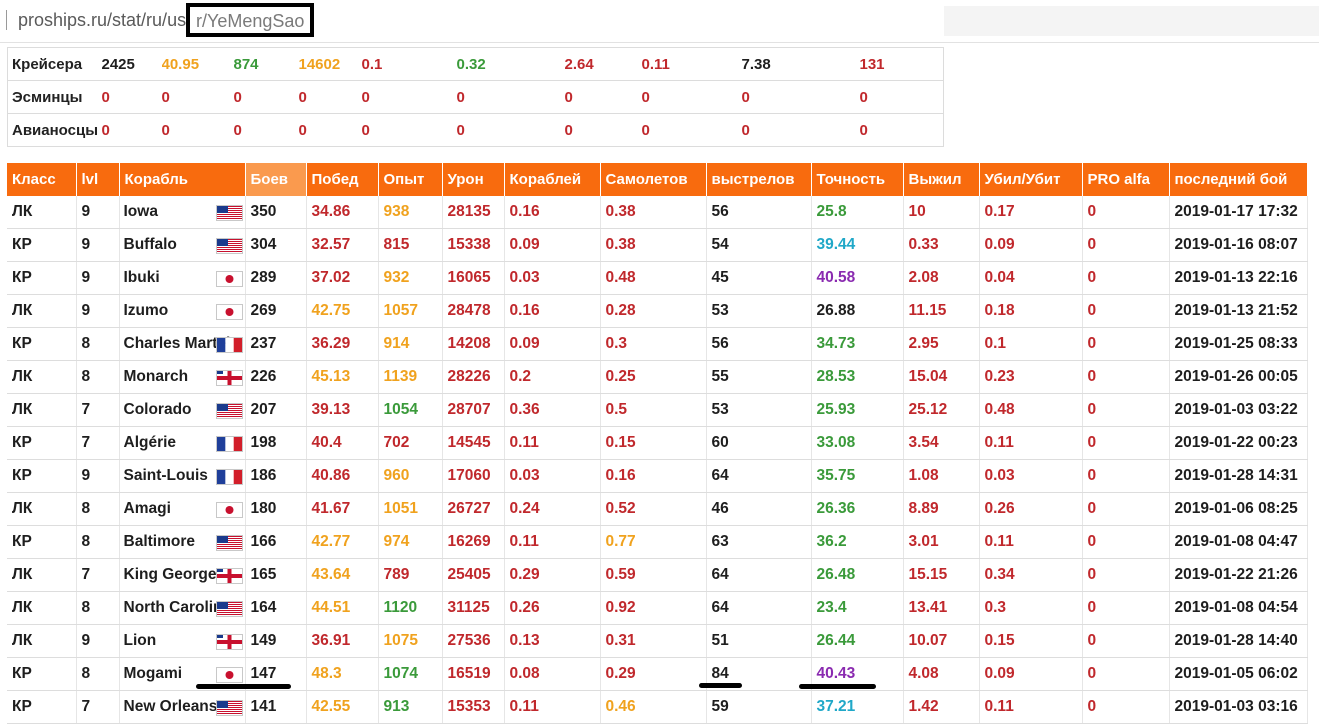 This screenshot has width=1319, height=728. What do you see at coordinates (552, 179) in the screenshot?
I see `column-header-8: Кораблей` at bounding box center [552, 179].